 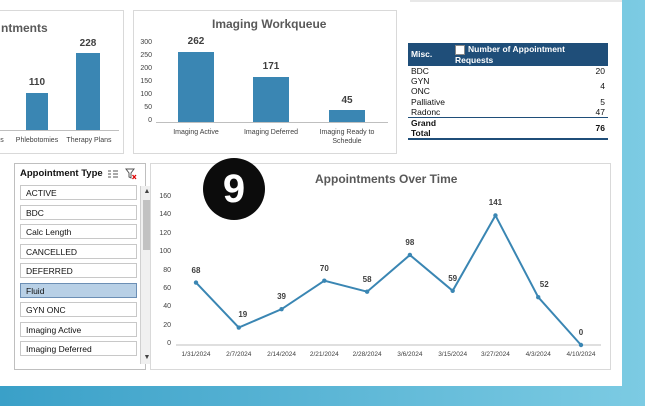 What do you see at coordinates (148, 107) in the screenshot?
I see `y-tick-label: 50` at bounding box center [148, 107].